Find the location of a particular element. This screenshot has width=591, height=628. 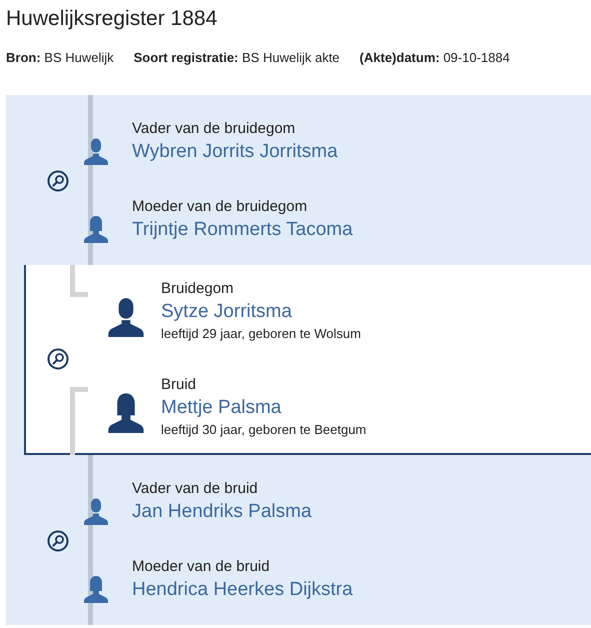

role-label: Vader van de bruidegom is located at coordinates (214, 129).